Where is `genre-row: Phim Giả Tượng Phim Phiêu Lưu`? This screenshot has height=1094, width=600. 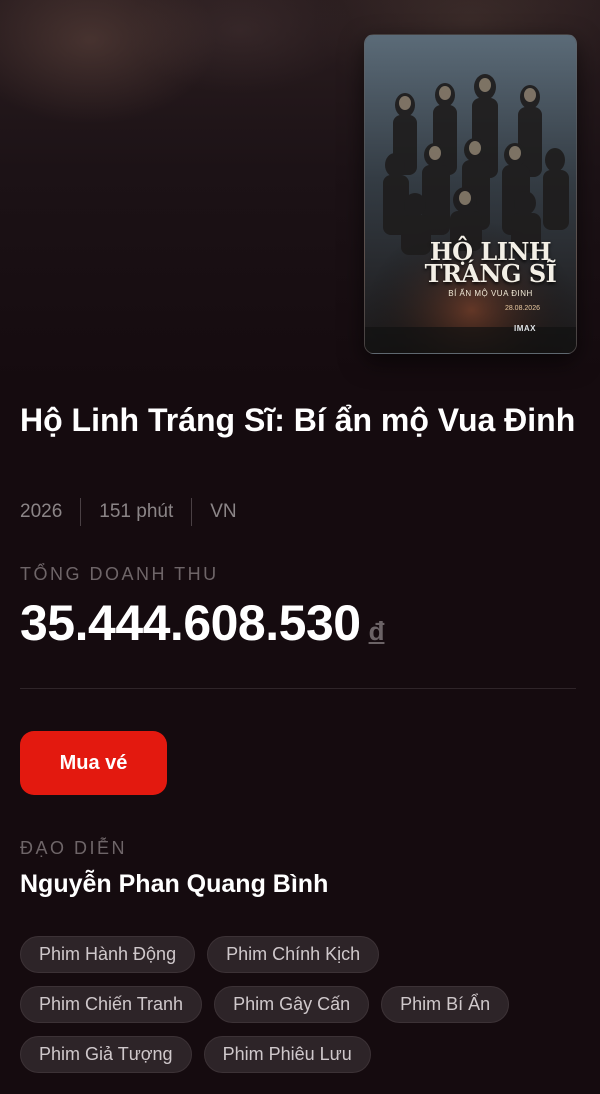 genre-row: Phim Giả Tượng Phim Phiêu Lưu is located at coordinates (300, 1054).